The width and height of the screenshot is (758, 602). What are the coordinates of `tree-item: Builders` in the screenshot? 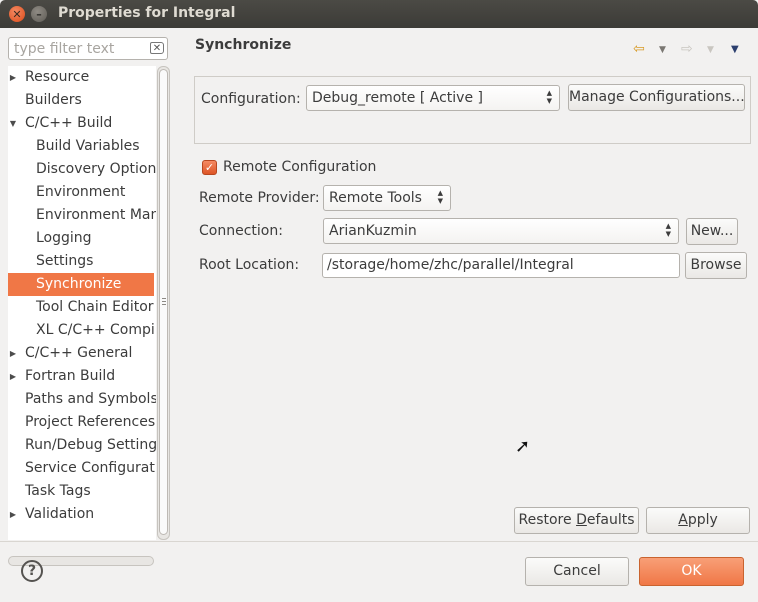 It's located at (81, 100).